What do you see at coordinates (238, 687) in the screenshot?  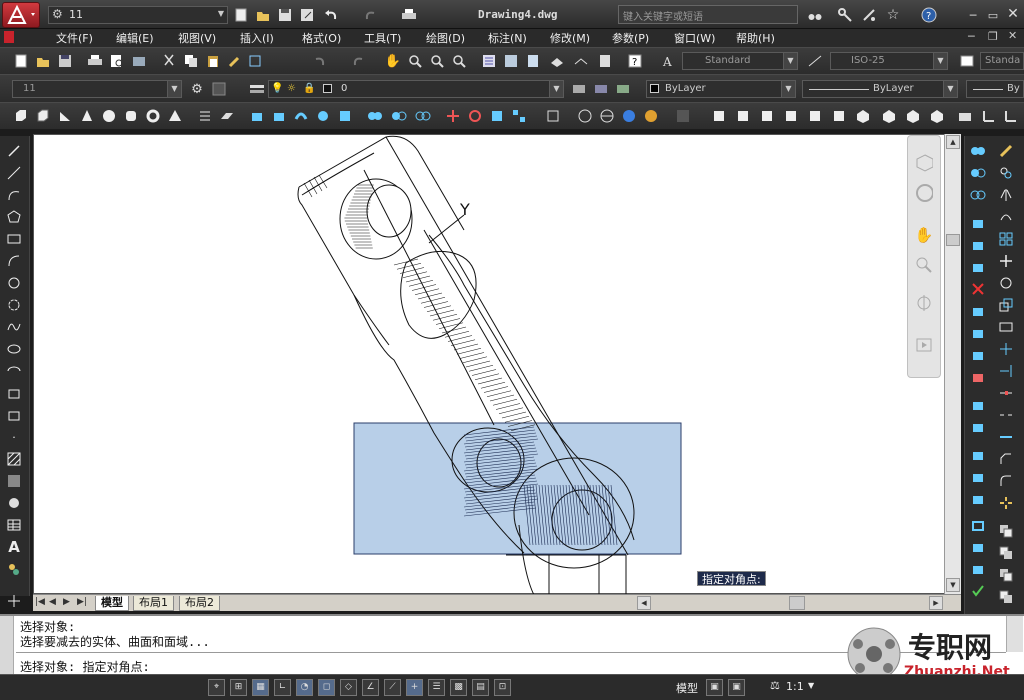 I see `snap-toggle: ⊞` at bounding box center [238, 687].